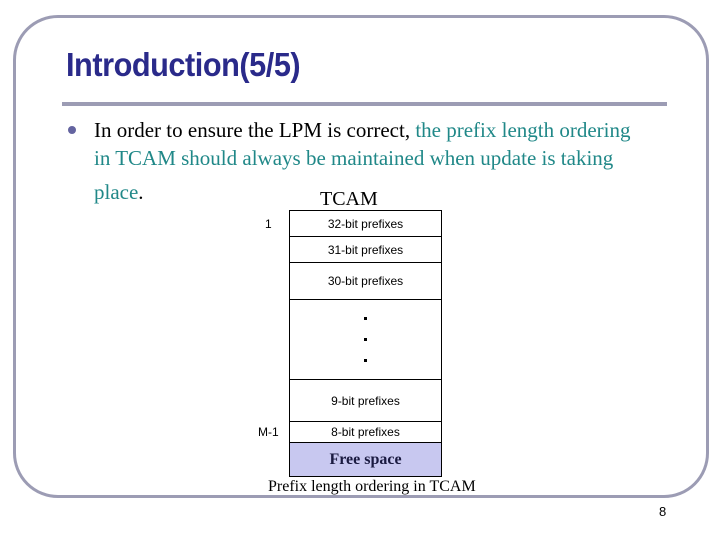 The width and height of the screenshot is (720, 540). What do you see at coordinates (349, 199) in the screenshot?
I see `tcam-label: TCAM` at bounding box center [349, 199].